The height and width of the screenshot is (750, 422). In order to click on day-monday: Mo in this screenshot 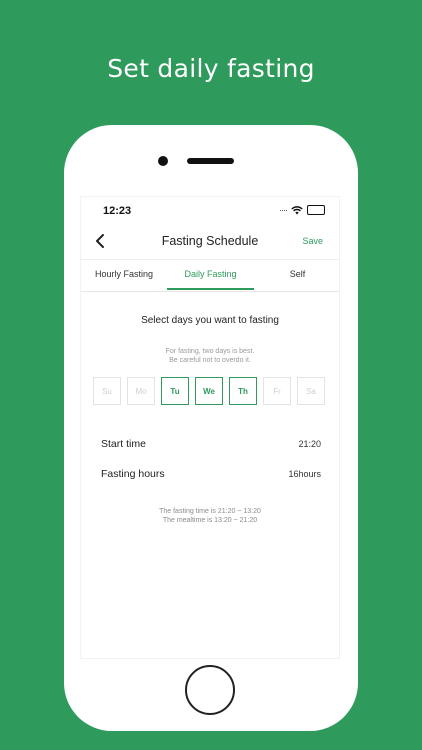, I will do `click(141, 391)`.